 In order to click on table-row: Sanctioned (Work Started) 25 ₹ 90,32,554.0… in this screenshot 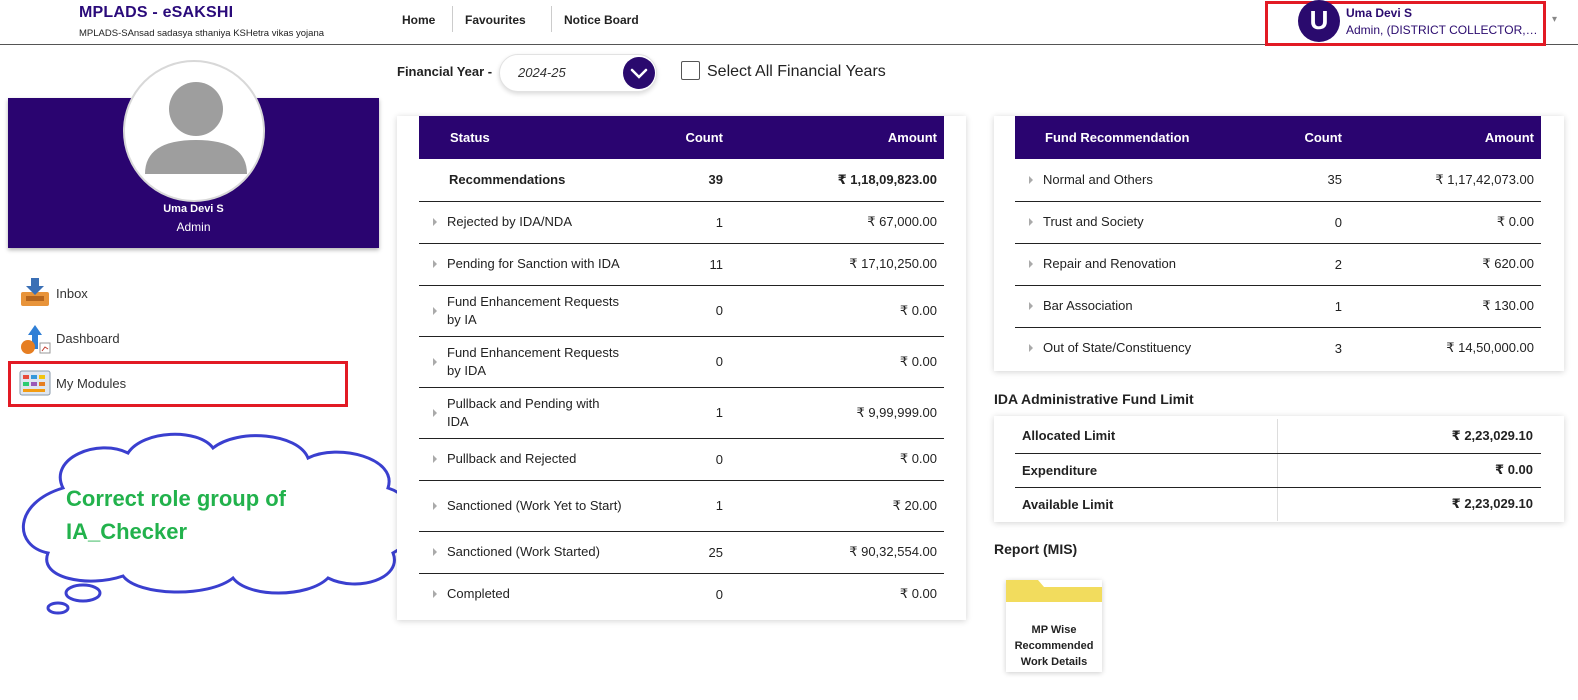, I will do `click(681, 552)`.